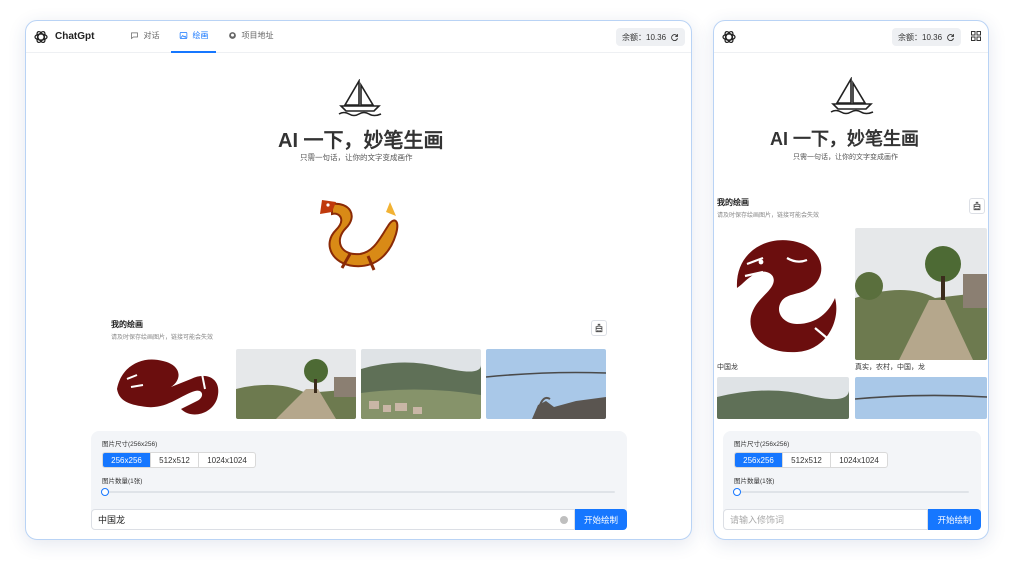  What do you see at coordinates (920, 37) in the screenshot?
I see `mobile-balance-text: 余额：10.36` at bounding box center [920, 37].